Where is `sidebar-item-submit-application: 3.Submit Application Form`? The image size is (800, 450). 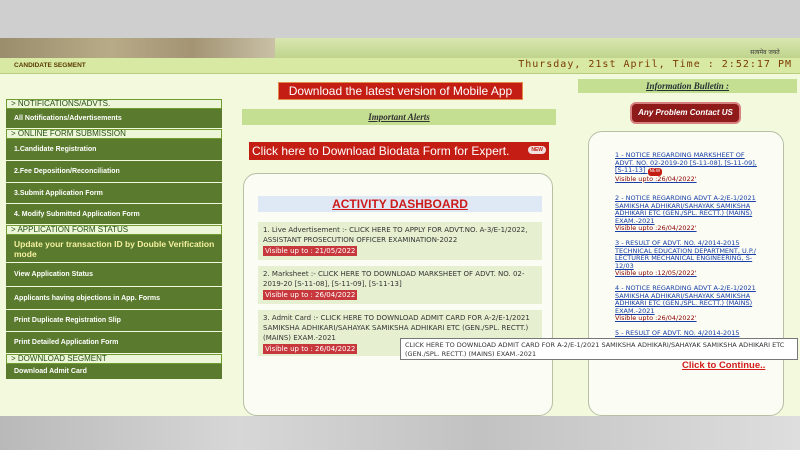
sidebar-item-submit-application: 3.Submit Application Form is located at coordinates (114, 193).